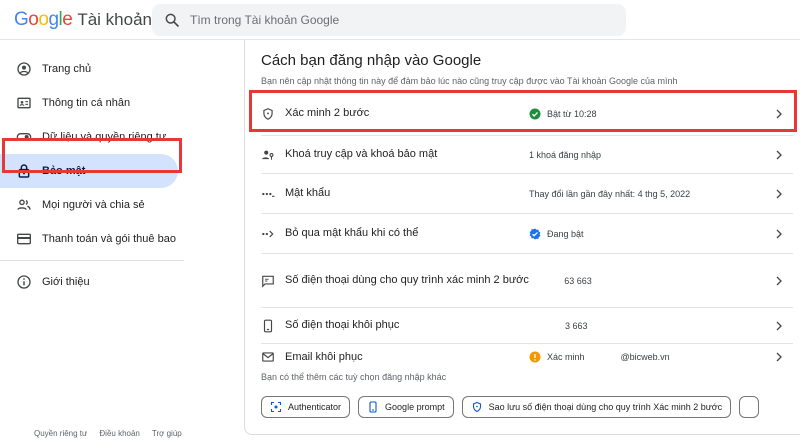 This screenshot has height=441, width=800. What do you see at coordinates (361, 154) in the screenshot?
I see `row-label: Khoá truy cập và khoá bảo mật` at bounding box center [361, 154].